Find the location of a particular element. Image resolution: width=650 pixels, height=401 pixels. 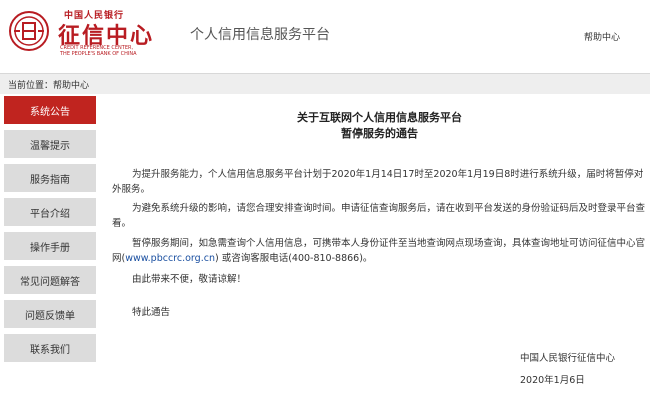

logo-en-line2: THE PEOPLE'S BANK OF CHINA is located at coordinates (98, 54).